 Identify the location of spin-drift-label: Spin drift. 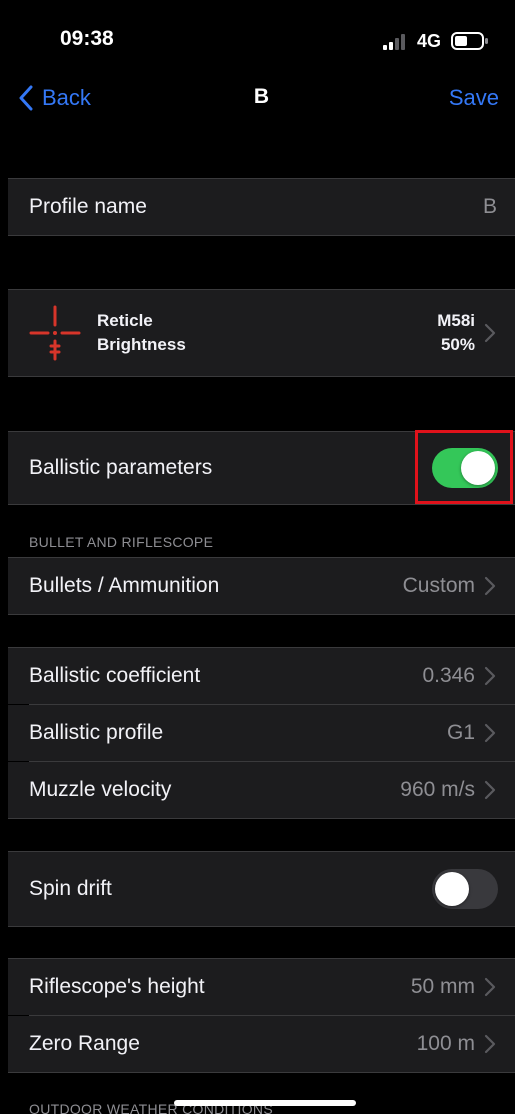
(70, 888).